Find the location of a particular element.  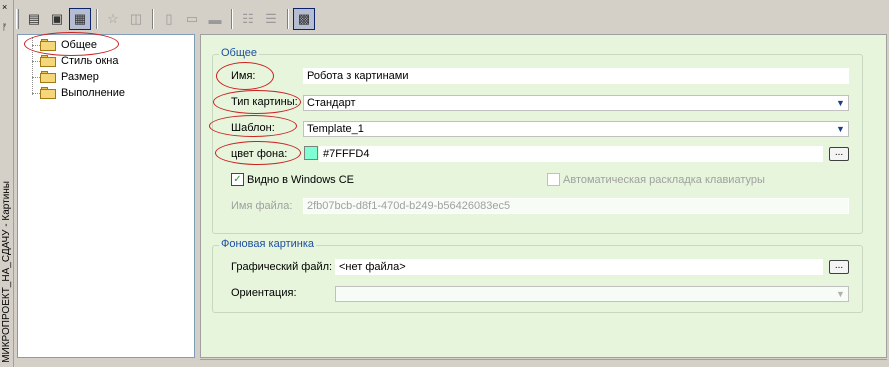

orientation-select: ▼ is located at coordinates (592, 294).